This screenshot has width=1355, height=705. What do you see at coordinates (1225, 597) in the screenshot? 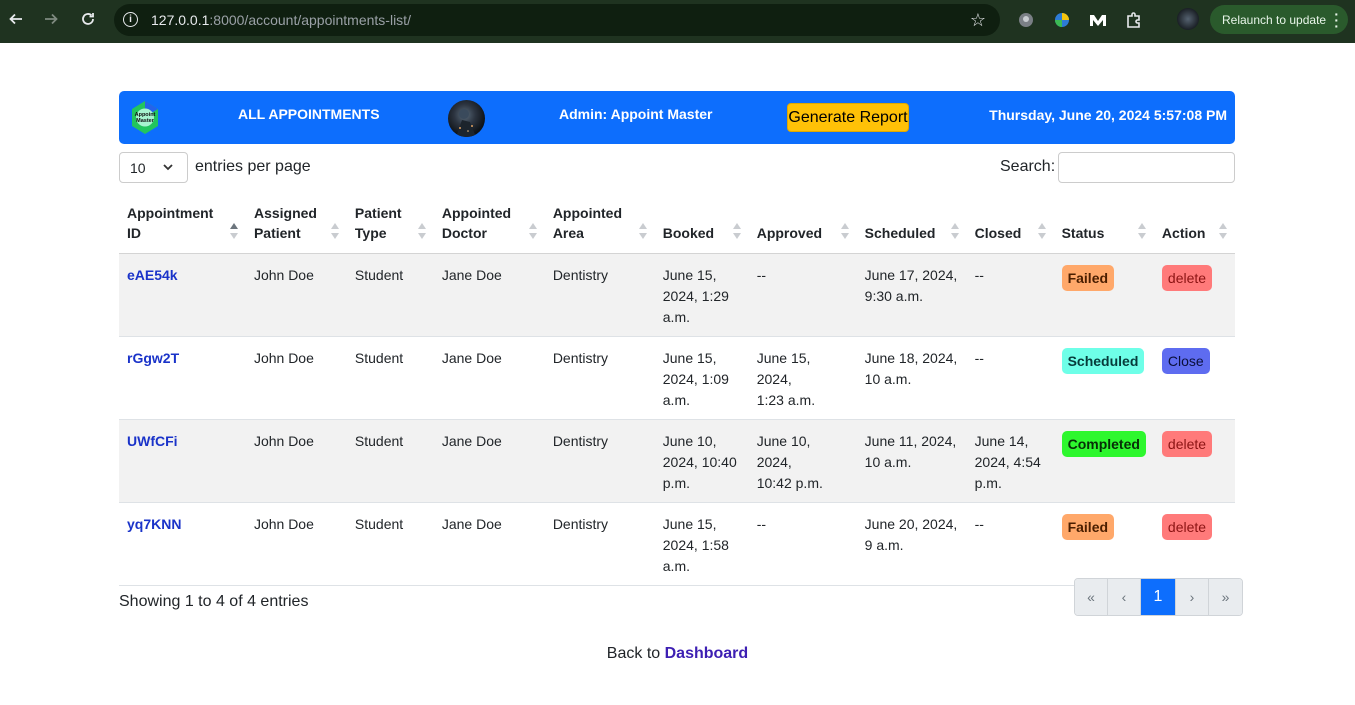
I see `last-page-button: »` at bounding box center [1225, 597].